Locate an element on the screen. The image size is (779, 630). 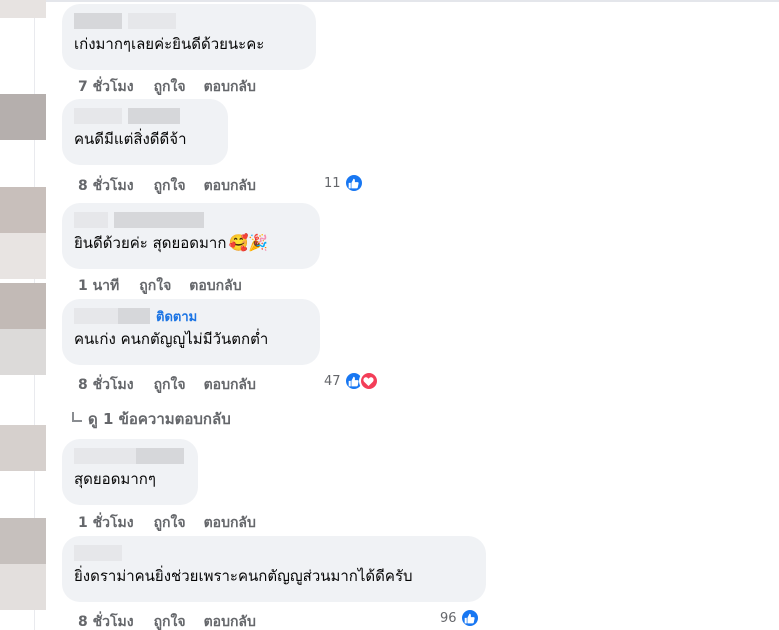
comment-bubble: เก่งมากๆเลยค่ะยินดีด้วยนะคะ is located at coordinates (189, 37).